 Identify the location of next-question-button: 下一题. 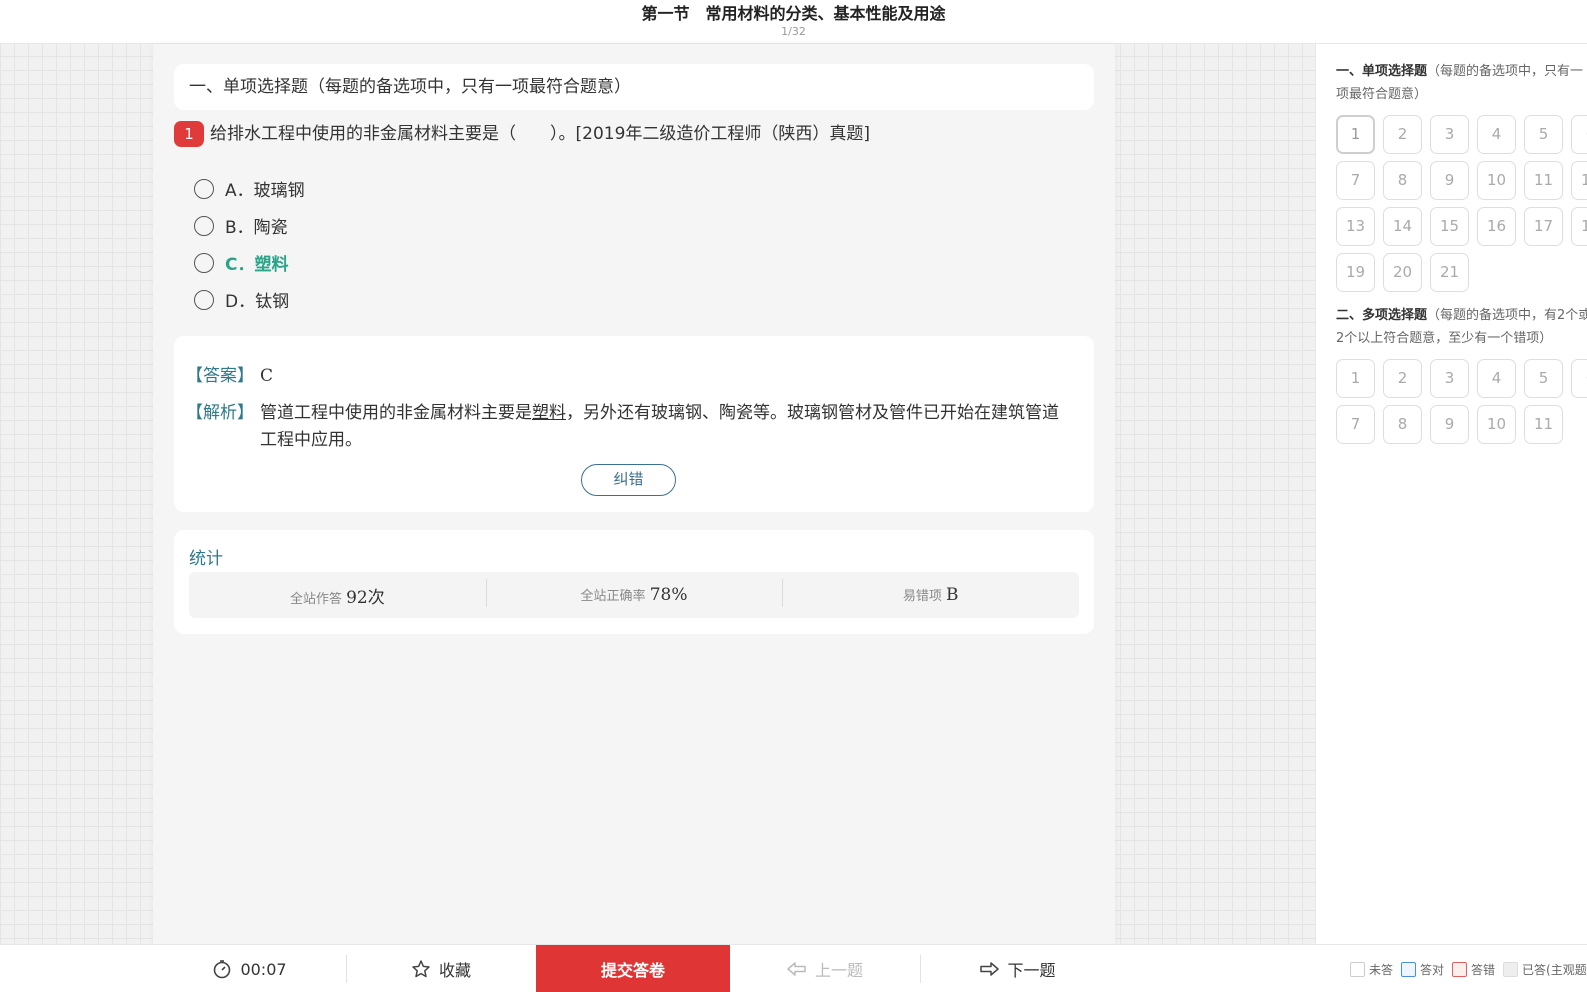
(1017, 968).